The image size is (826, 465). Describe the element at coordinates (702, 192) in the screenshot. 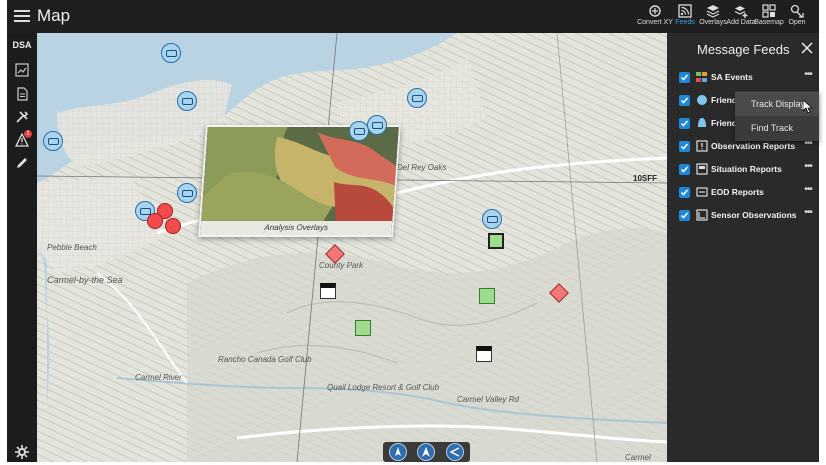

I see `eod-icon` at that location.